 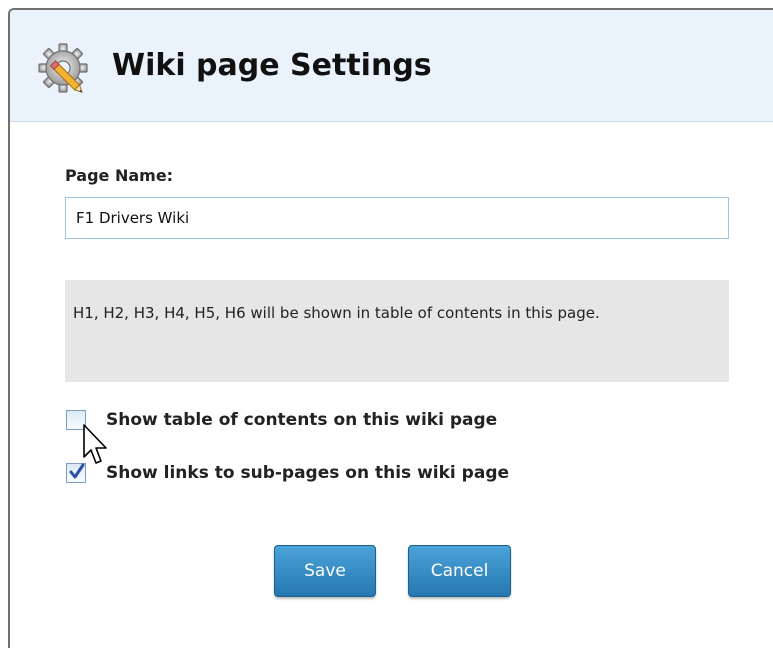 I want to click on save-button: Save, so click(x=325, y=571).